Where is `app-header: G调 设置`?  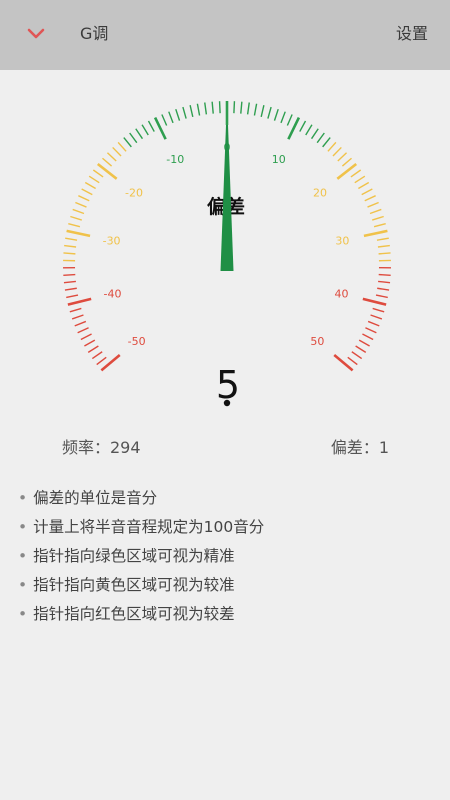
app-header: G调 设置 is located at coordinates (225, 35).